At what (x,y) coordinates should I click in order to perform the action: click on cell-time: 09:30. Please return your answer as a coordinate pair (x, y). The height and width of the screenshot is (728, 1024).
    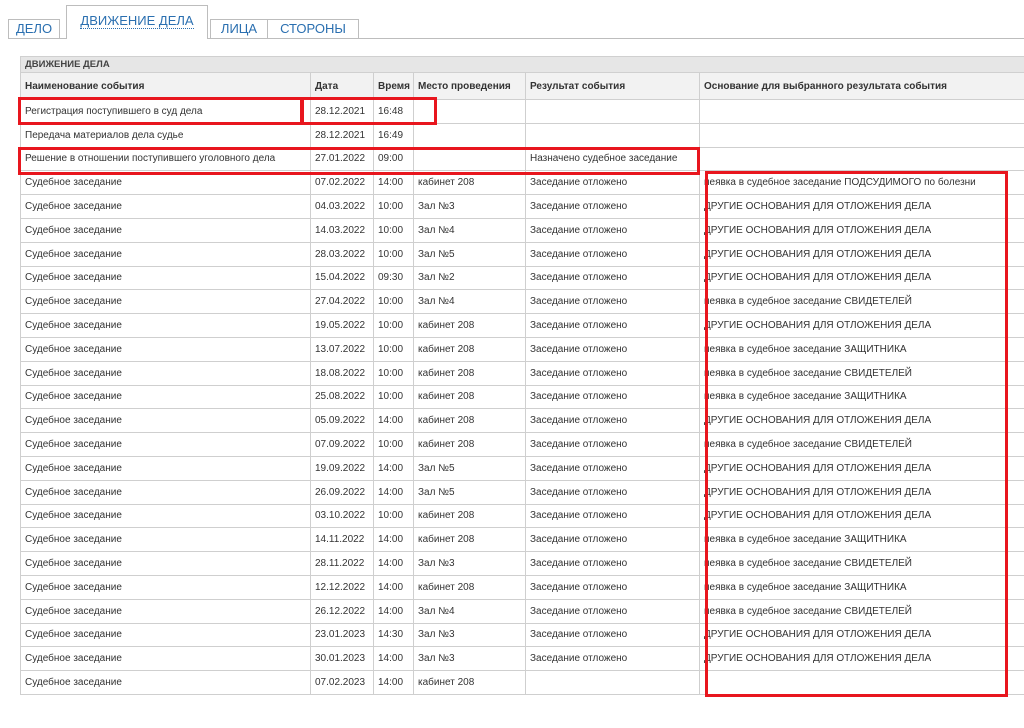
    Looking at the image, I should click on (393, 278).